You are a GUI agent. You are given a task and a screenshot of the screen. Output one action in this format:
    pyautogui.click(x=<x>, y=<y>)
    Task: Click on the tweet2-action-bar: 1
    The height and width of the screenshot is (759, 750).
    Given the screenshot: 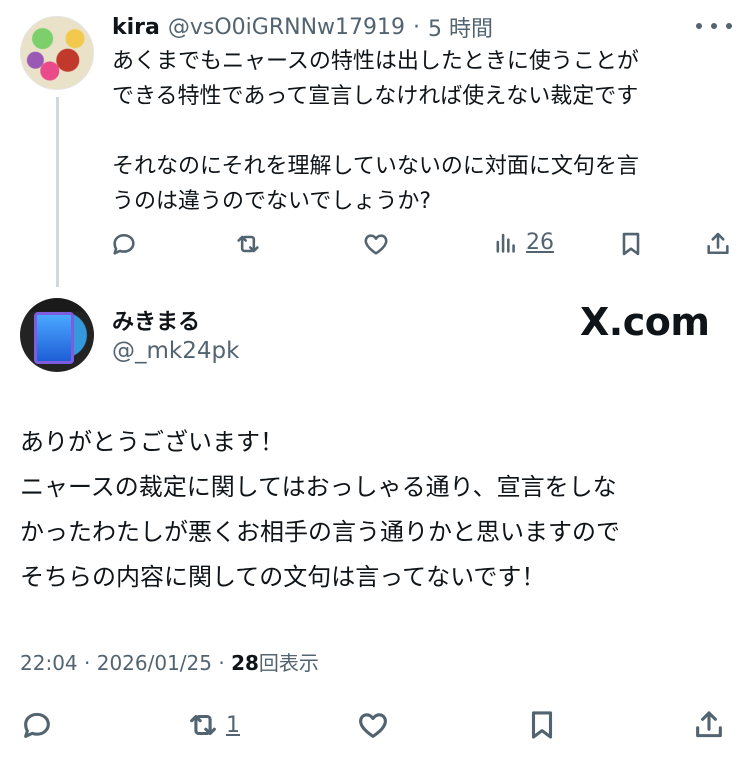 What is the action you would take?
    pyautogui.click(x=375, y=726)
    